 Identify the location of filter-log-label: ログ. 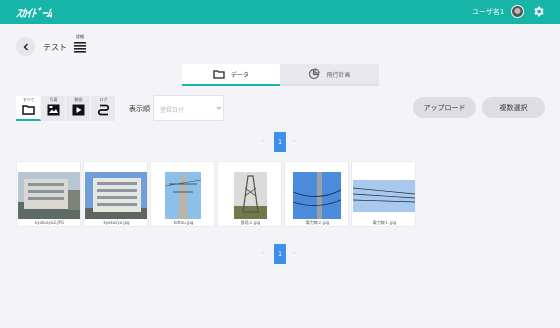
(103, 99).